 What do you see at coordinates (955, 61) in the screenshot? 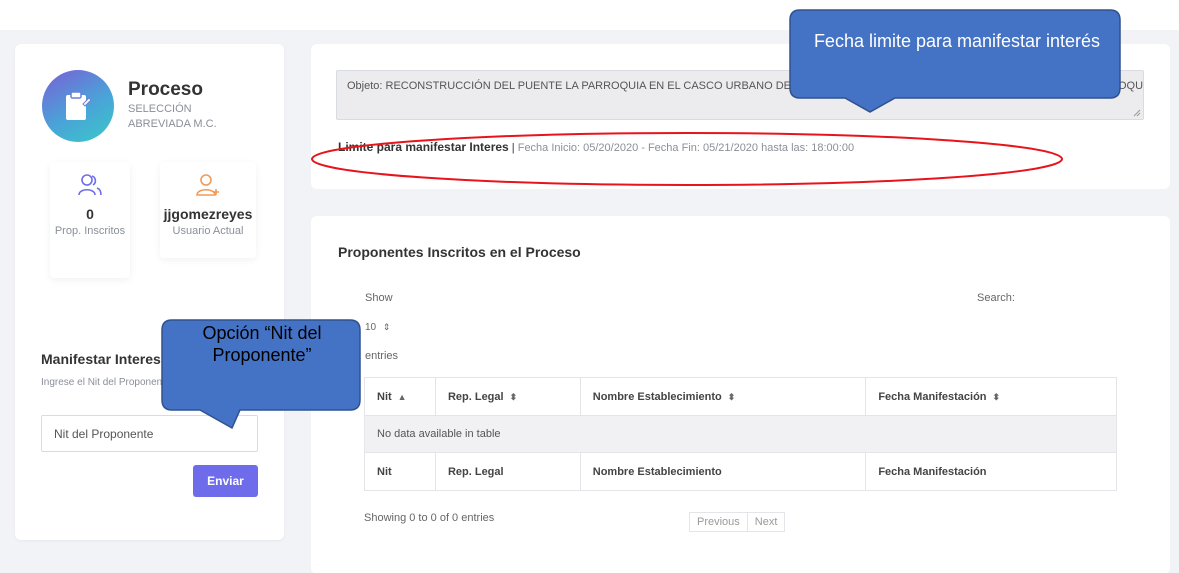
I see `callout-top-shape` at bounding box center [955, 61].